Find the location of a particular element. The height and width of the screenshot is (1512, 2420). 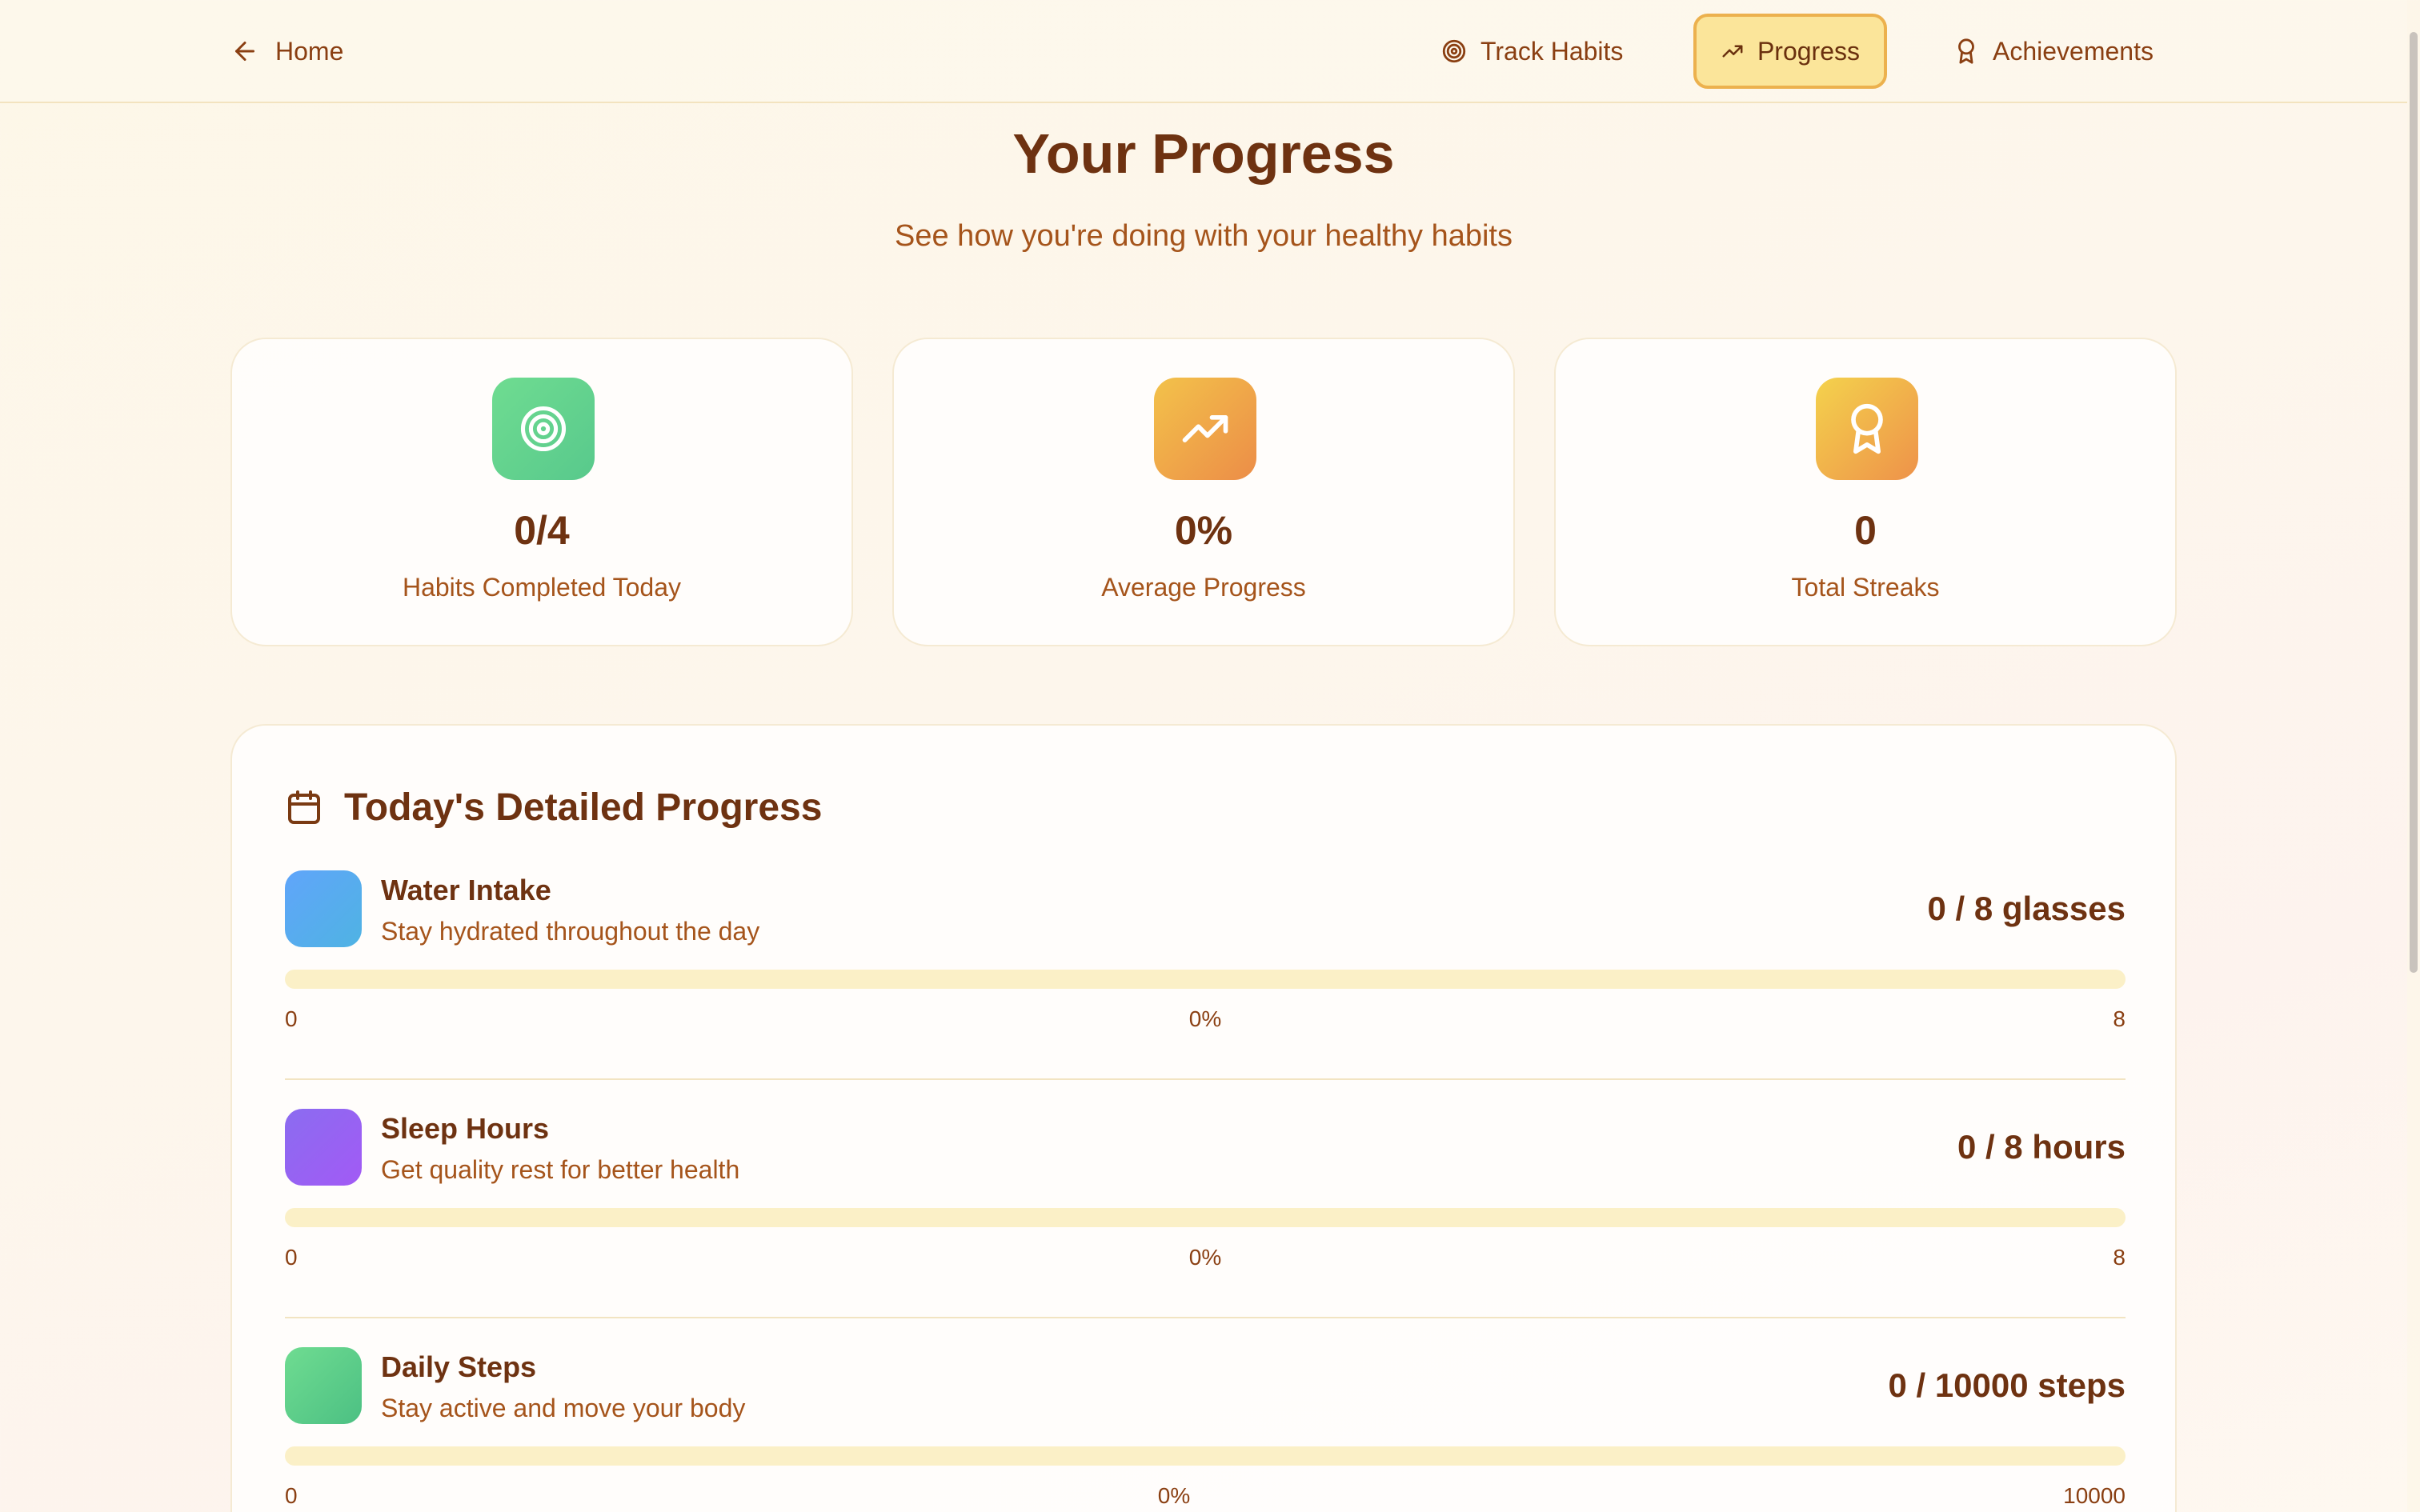

stat-value: 0 is located at coordinates (1865, 530).